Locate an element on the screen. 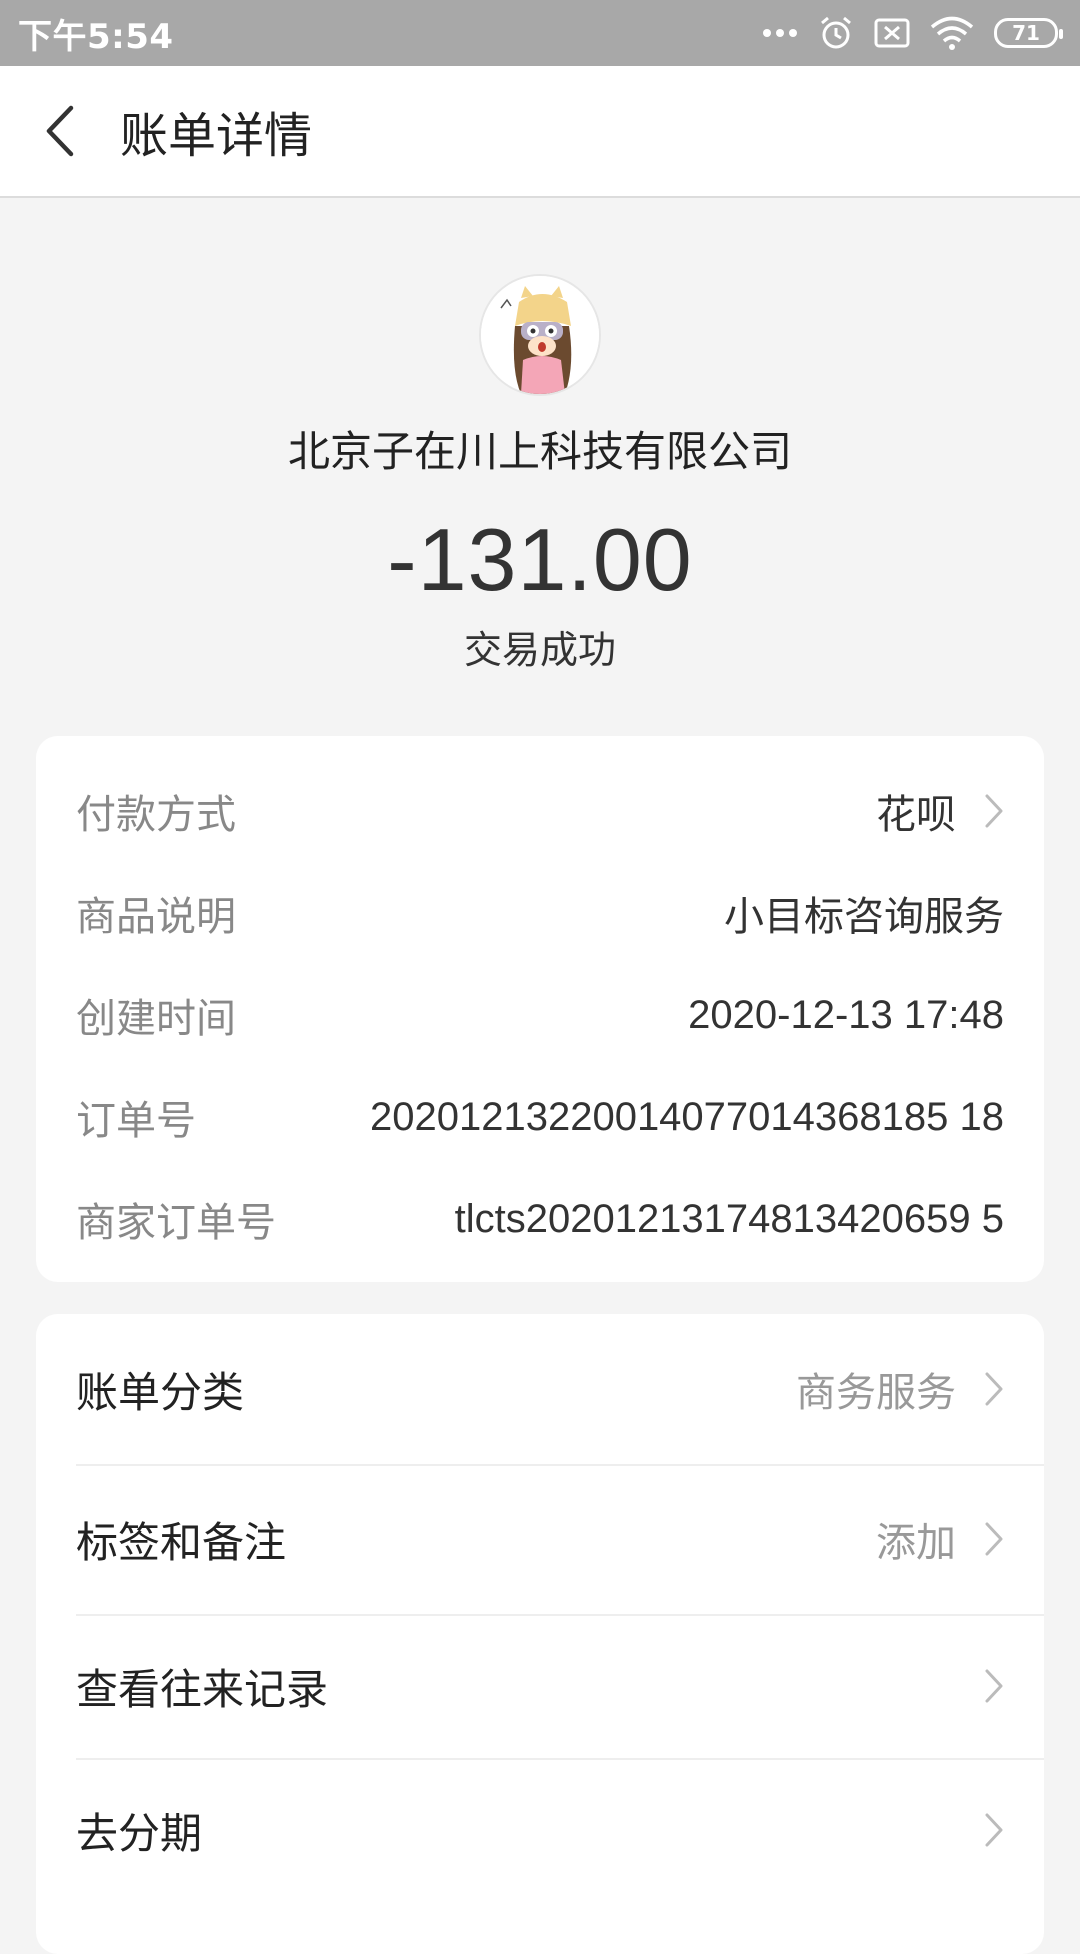 This screenshot has width=1080, height=1954. order-number-row: 订单号 20201213220014077014368185 18 is located at coordinates (540, 1117).